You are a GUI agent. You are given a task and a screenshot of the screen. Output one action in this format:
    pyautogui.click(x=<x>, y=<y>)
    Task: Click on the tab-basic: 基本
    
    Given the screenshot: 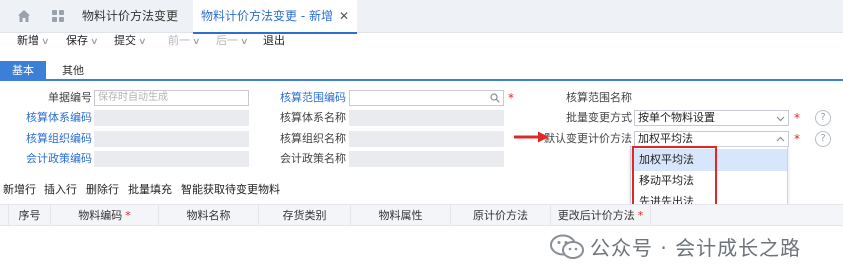 What is the action you would take?
    pyautogui.click(x=23, y=71)
    